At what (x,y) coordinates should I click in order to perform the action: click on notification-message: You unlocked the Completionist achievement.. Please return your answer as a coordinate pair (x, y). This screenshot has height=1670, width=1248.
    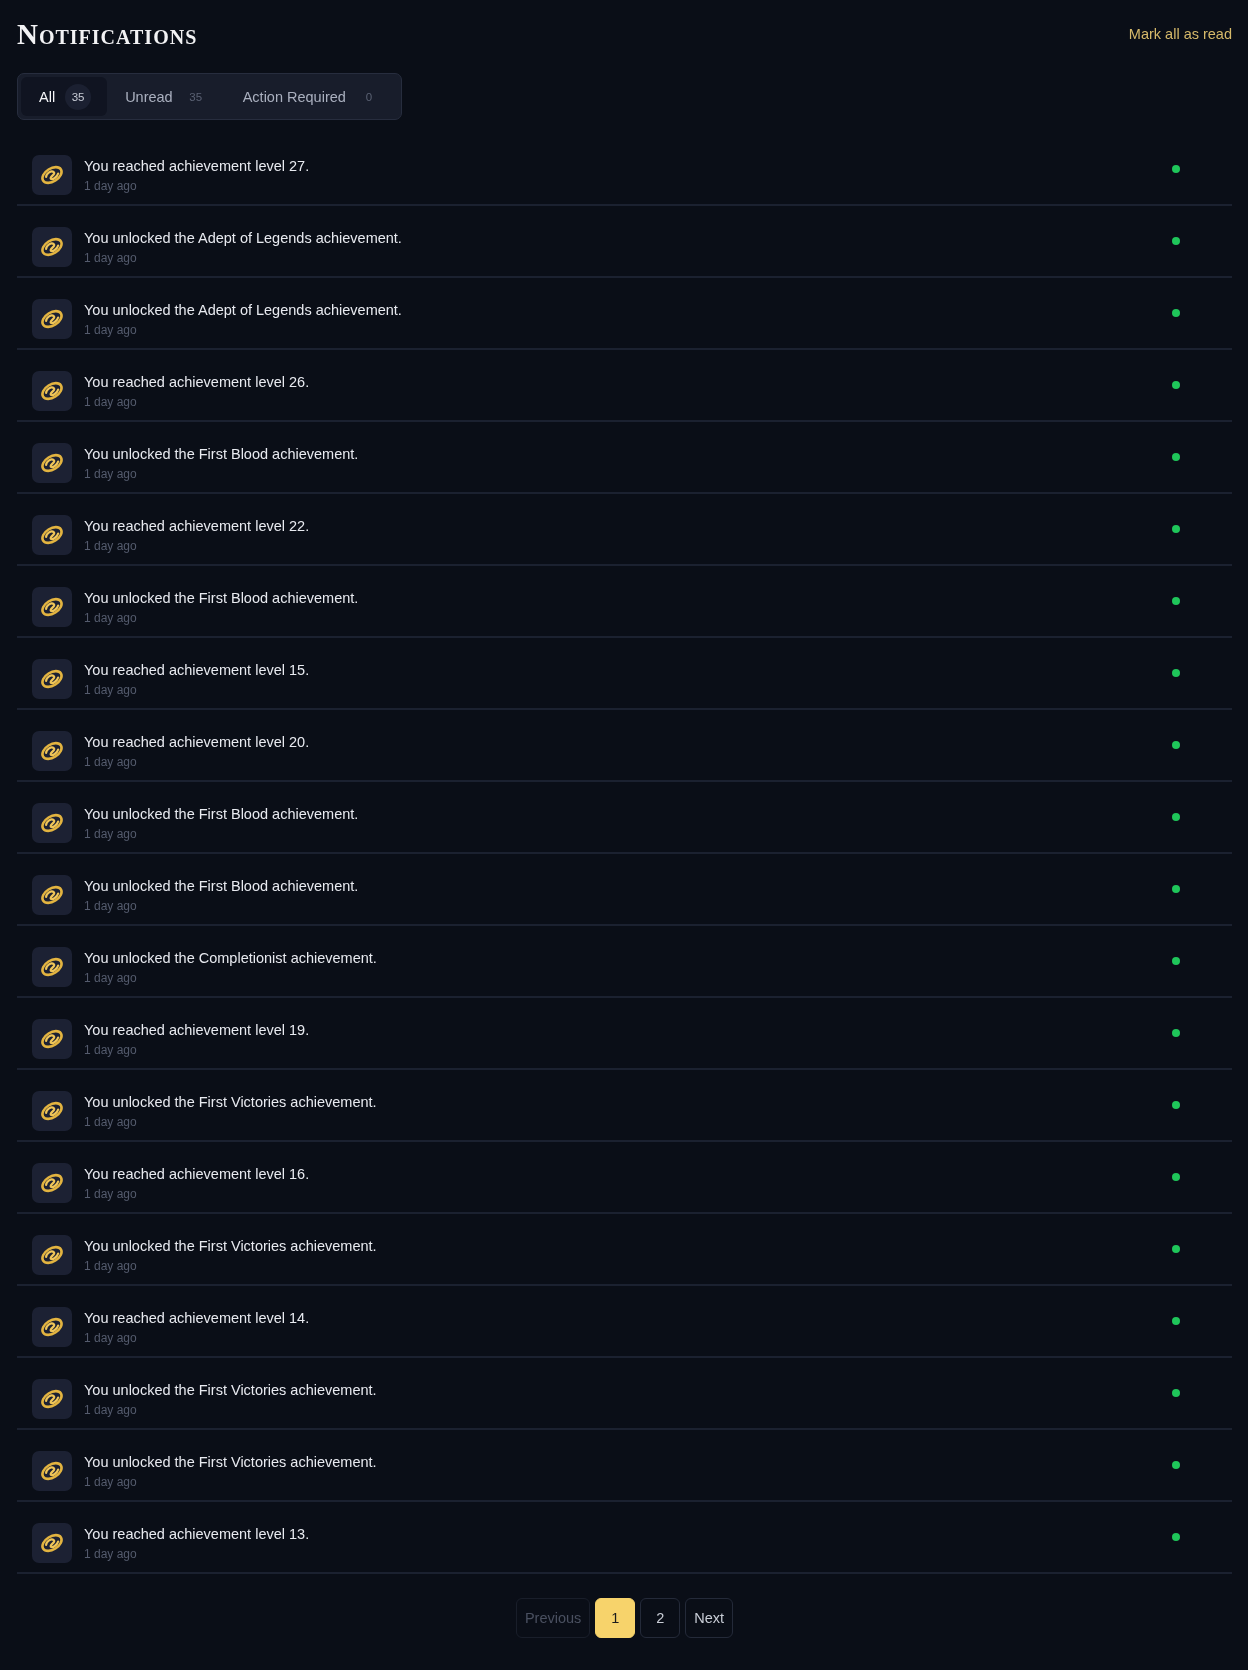
    Looking at the image, I should click on (230, 958).